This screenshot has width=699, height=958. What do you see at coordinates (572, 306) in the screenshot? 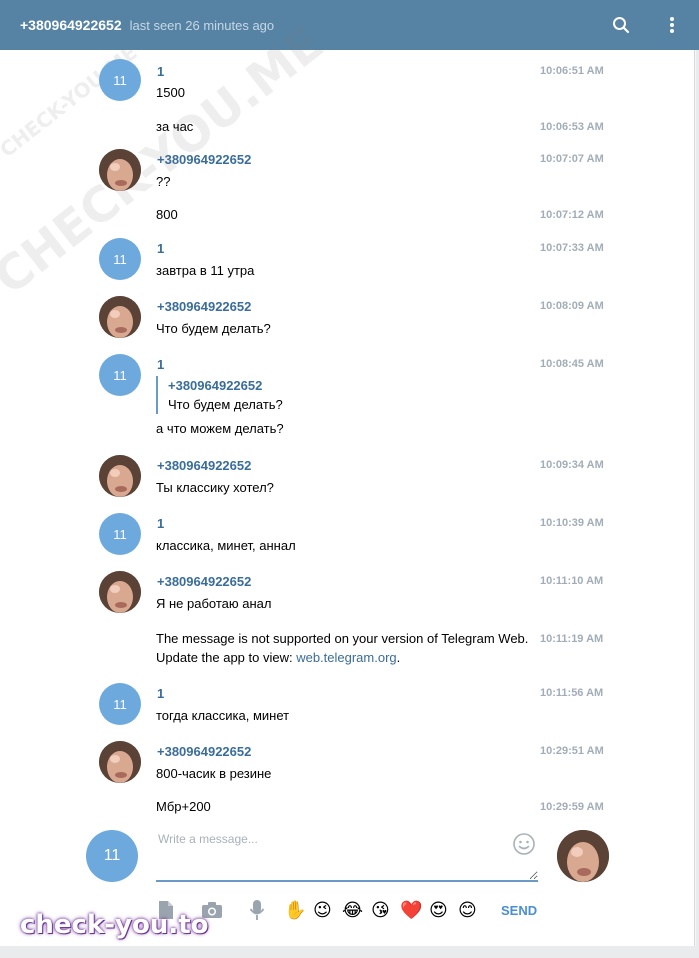
I see `message-time: 10:08:09 AM` at bounding box center [572, 306].